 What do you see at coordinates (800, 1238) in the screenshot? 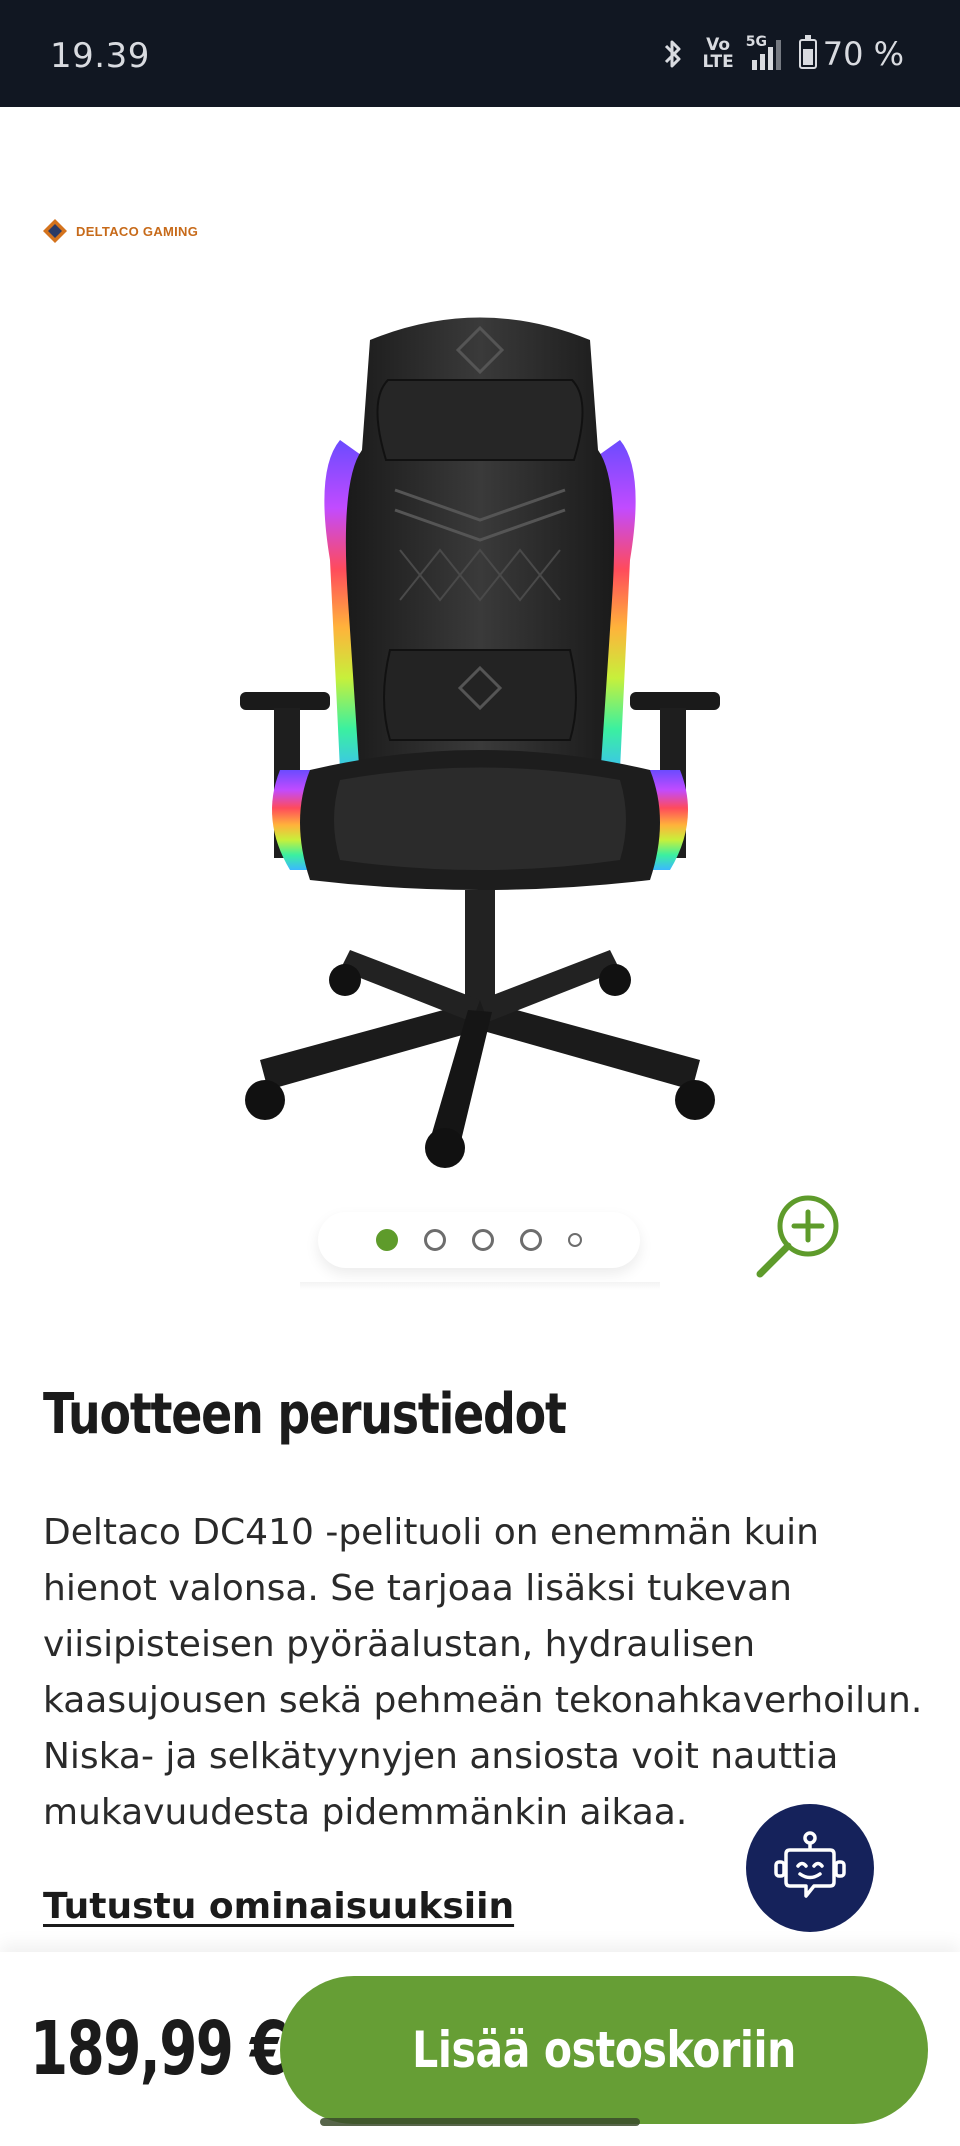
I see `zoom-in-icon` at bounding box center [800, 1238].